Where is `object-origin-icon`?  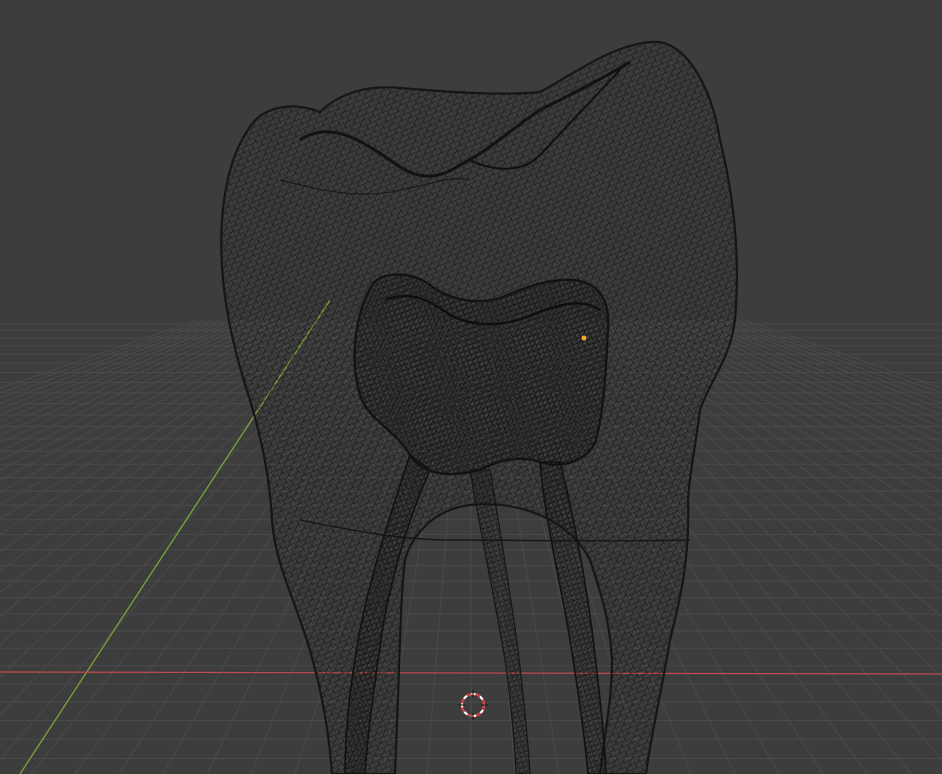
object-origin-icon is located at coordinates (584, 338).